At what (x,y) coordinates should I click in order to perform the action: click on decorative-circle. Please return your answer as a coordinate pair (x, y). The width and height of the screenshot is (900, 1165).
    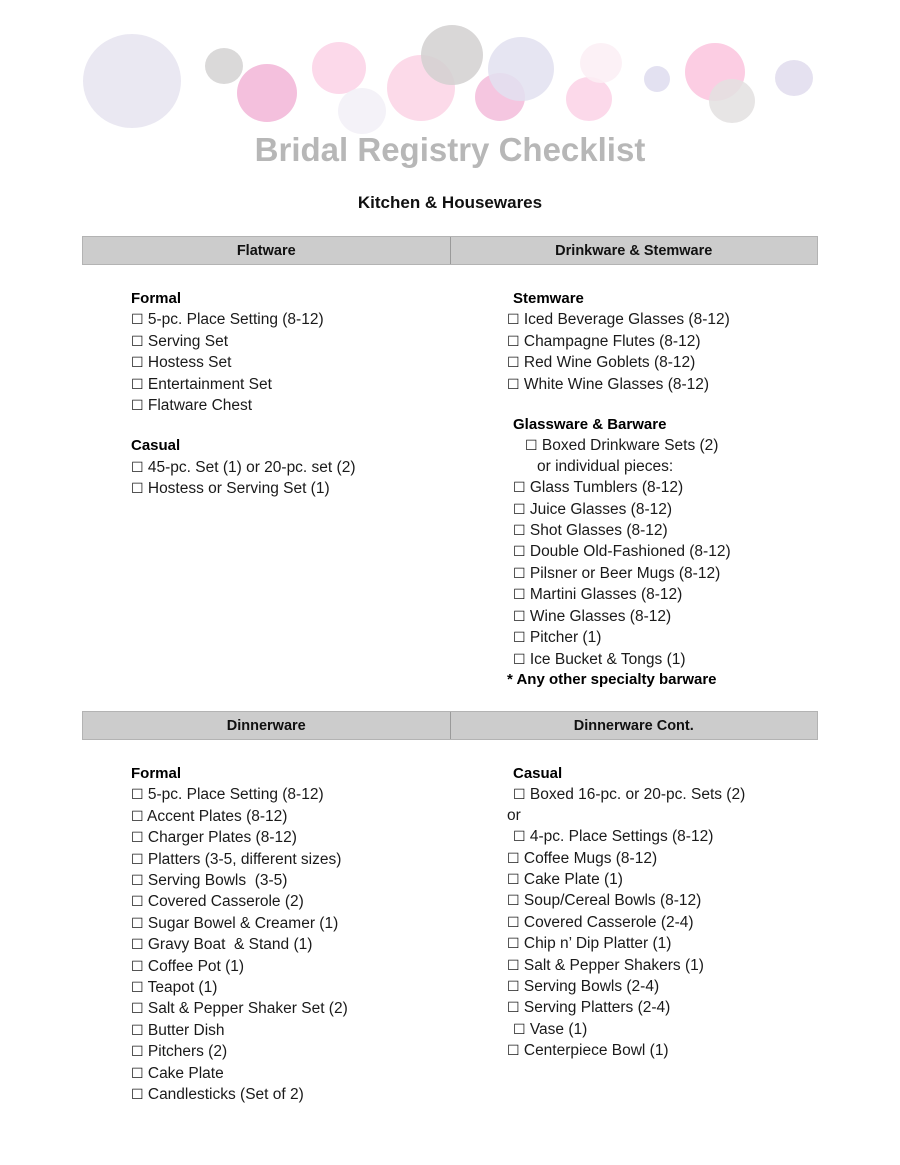
    Looking at the image, I should click on (224, 66).